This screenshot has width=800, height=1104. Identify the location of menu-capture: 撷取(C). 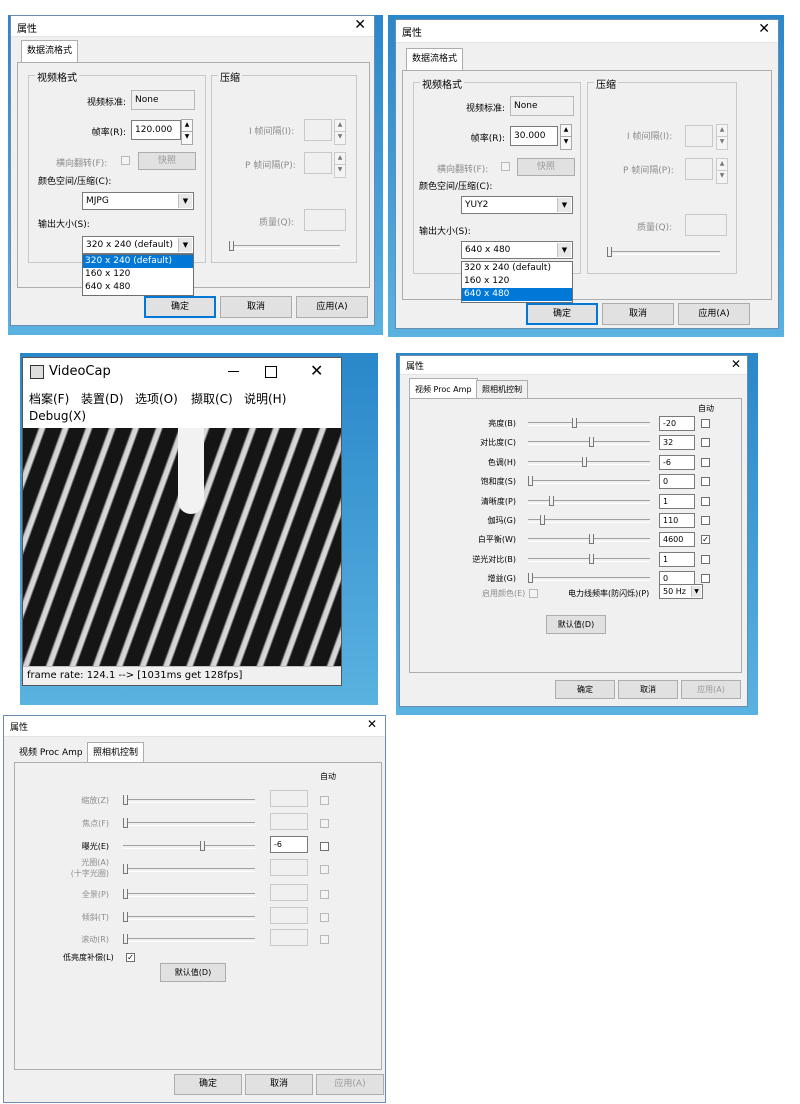
(212, 398).